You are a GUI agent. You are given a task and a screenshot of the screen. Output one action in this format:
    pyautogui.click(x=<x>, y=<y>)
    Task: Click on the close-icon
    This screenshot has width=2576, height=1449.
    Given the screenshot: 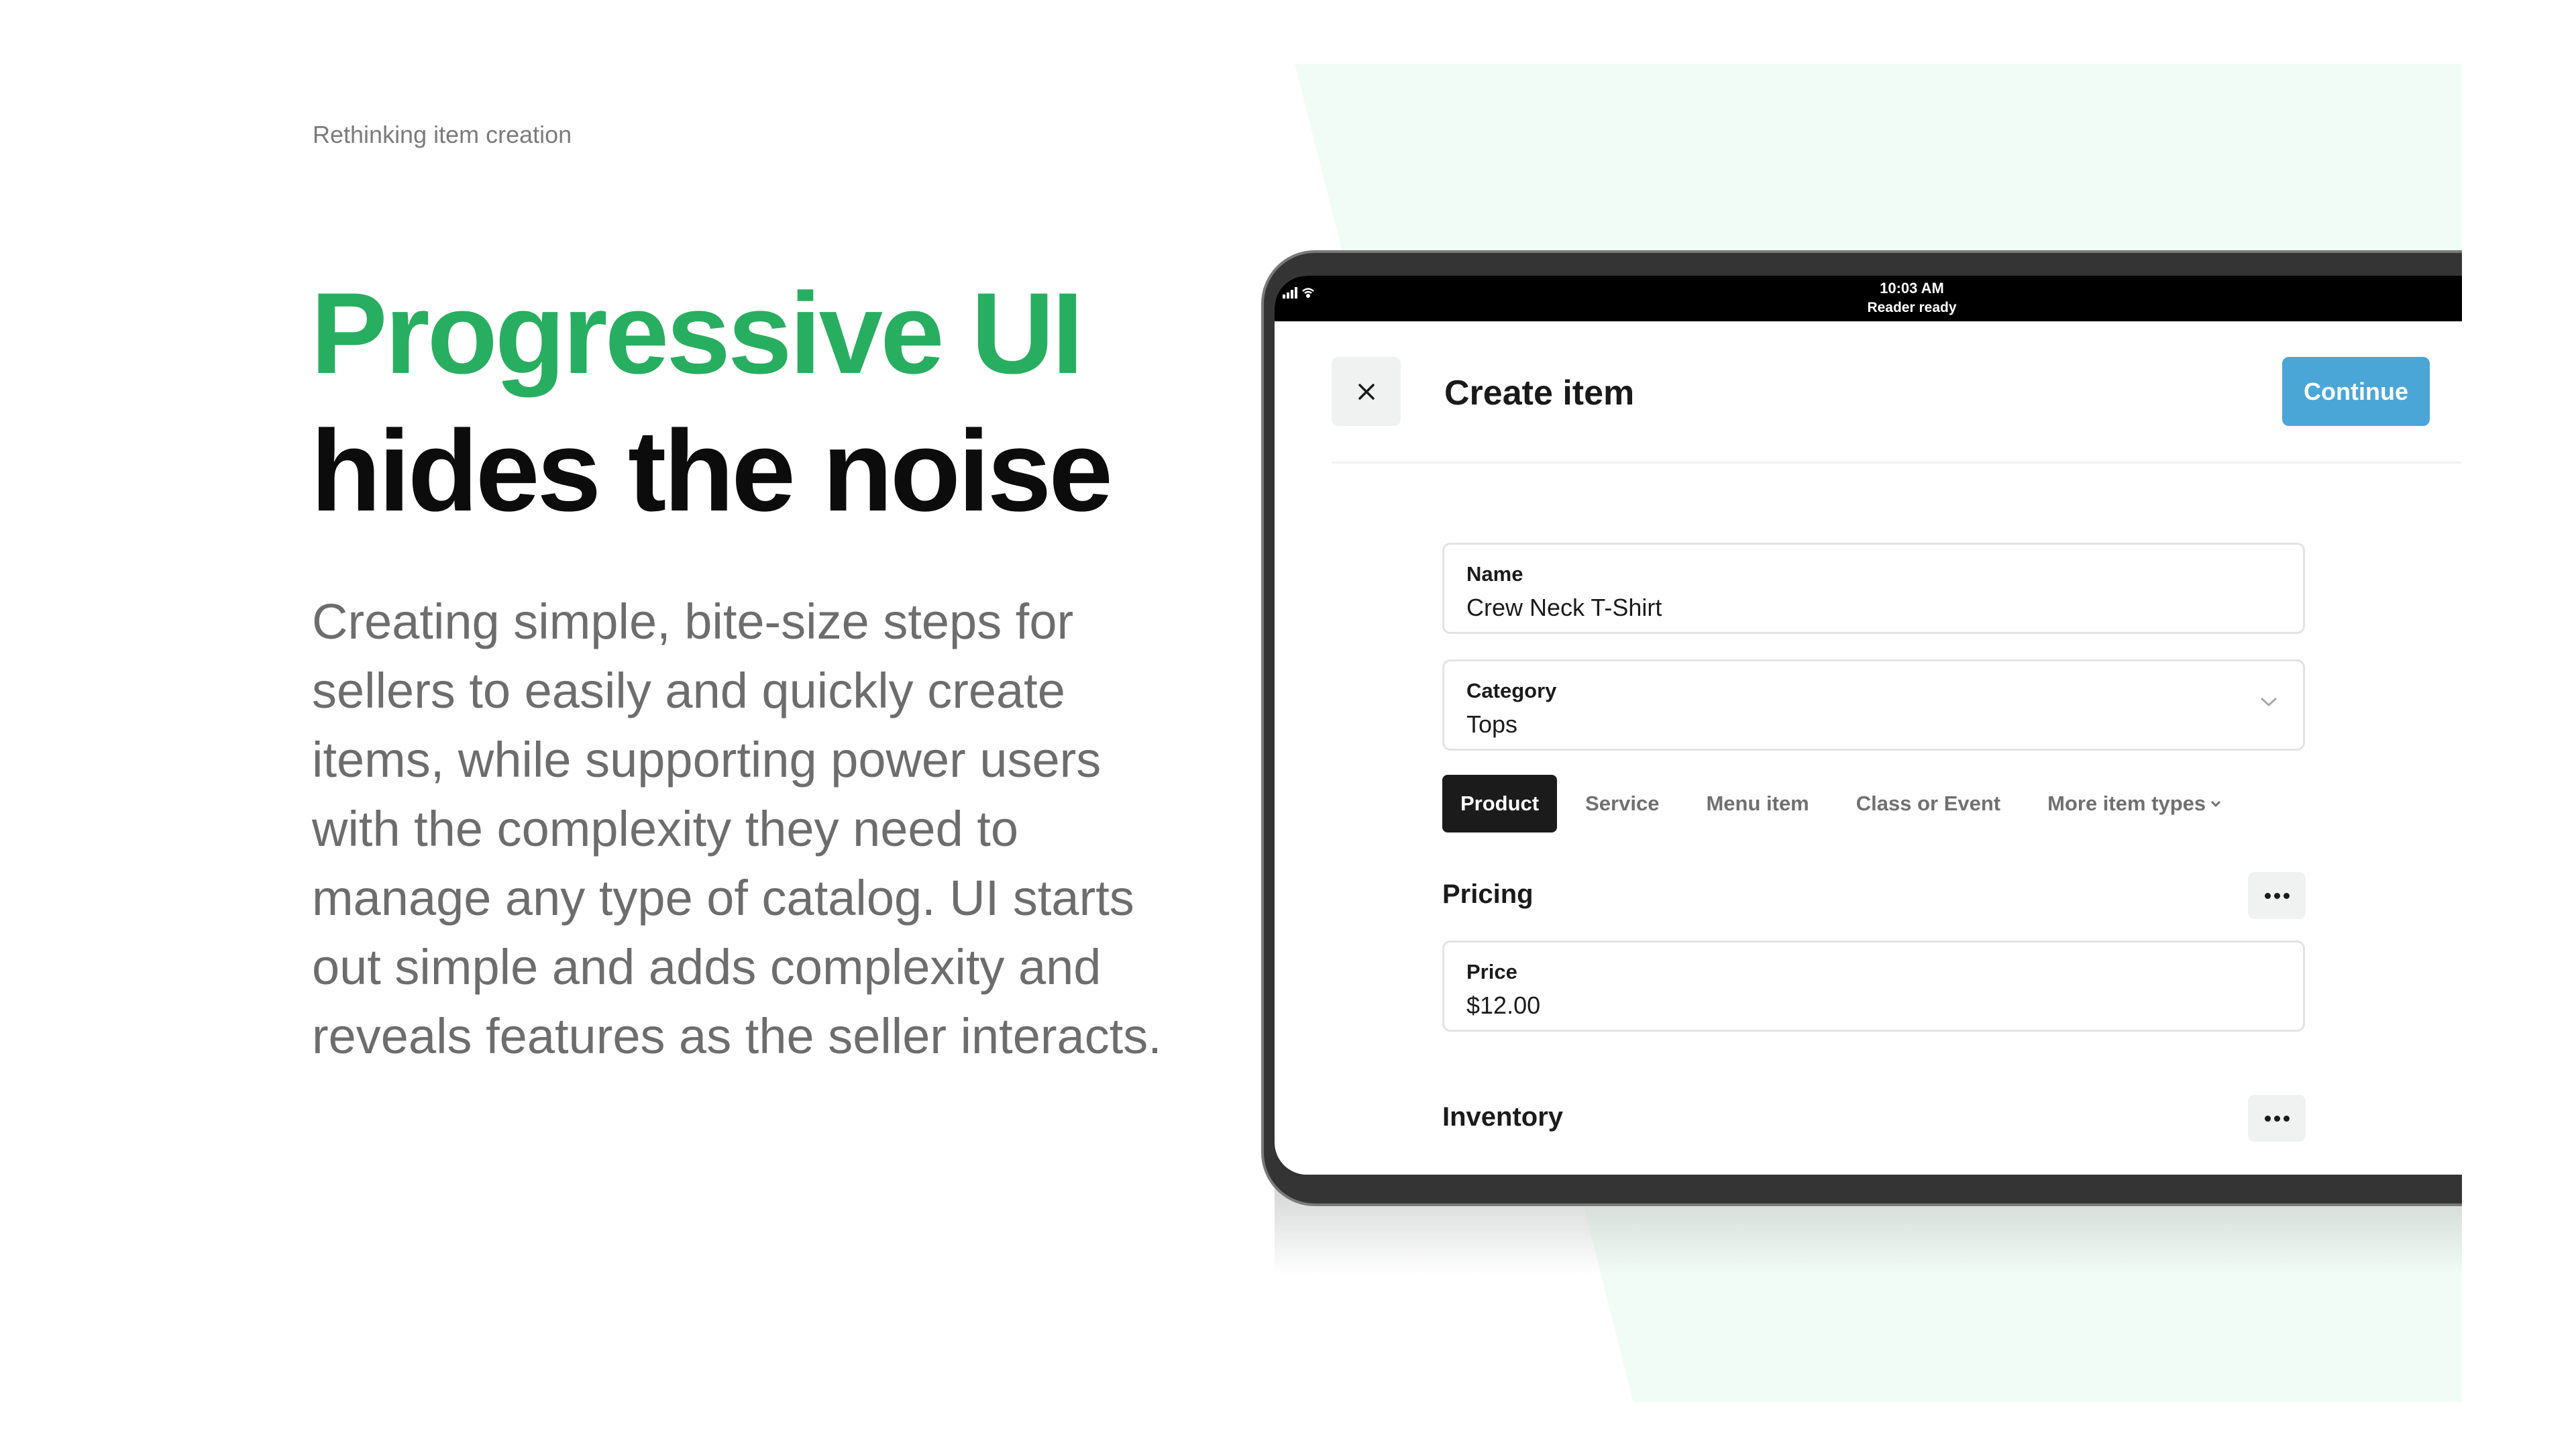 What is the action you would take?
    pyautogui.click(x=1366, y=391)
    